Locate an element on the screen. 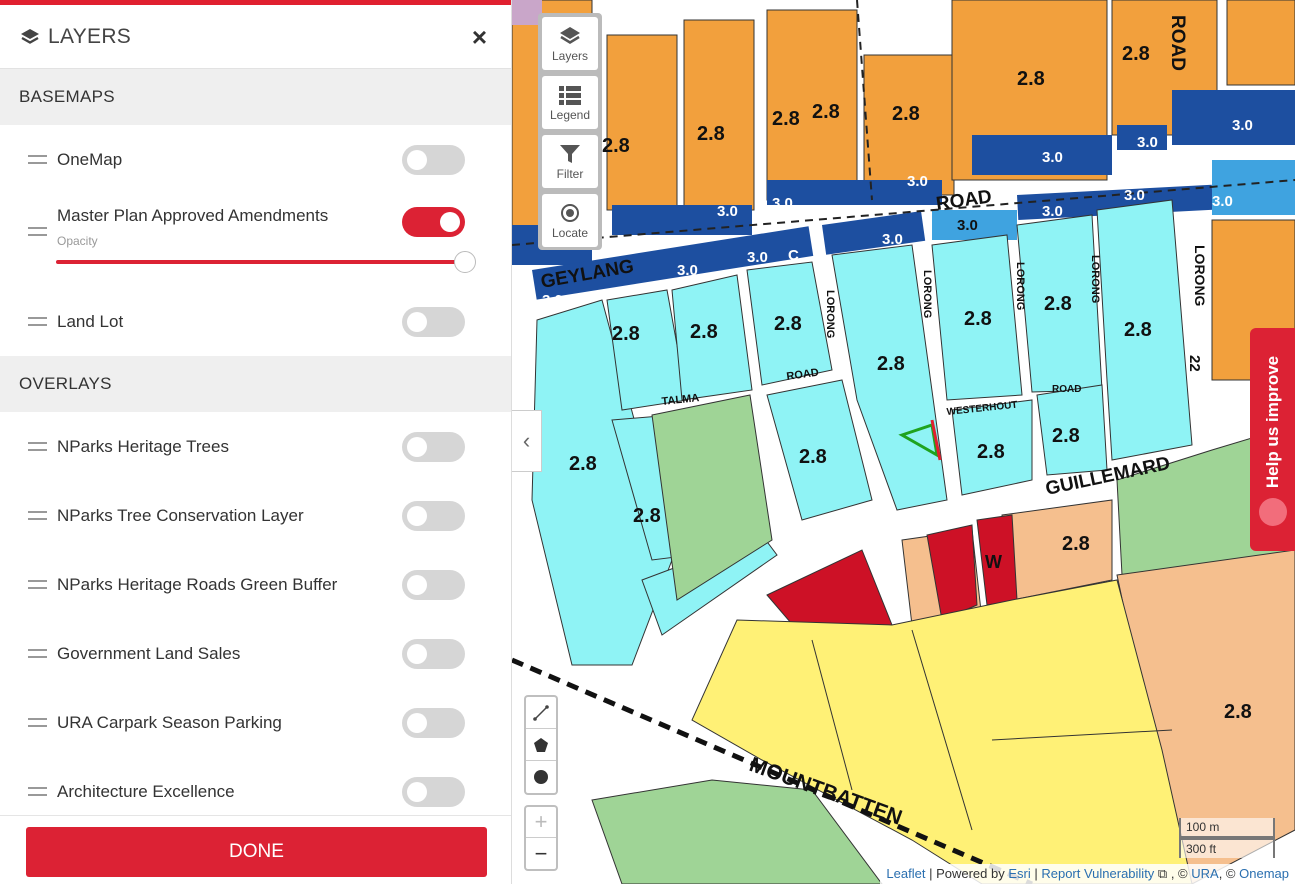 The height and width of the screenshot is (884, 1295). layer-toggle-land-lot is located at coordinates (433, 321).